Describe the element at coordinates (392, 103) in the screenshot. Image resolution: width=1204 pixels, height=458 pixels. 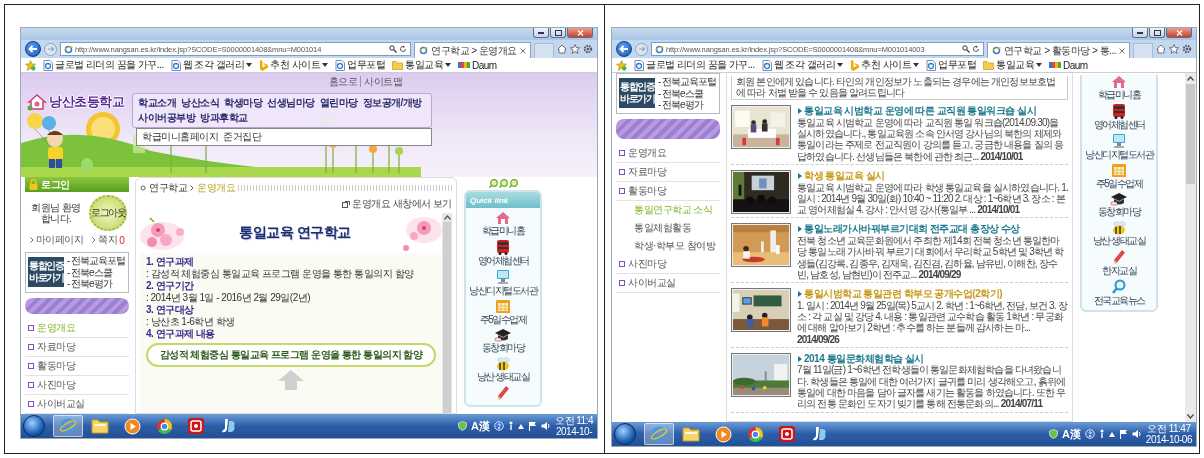
I see `nav-link: 정보공개/개방` at that location.